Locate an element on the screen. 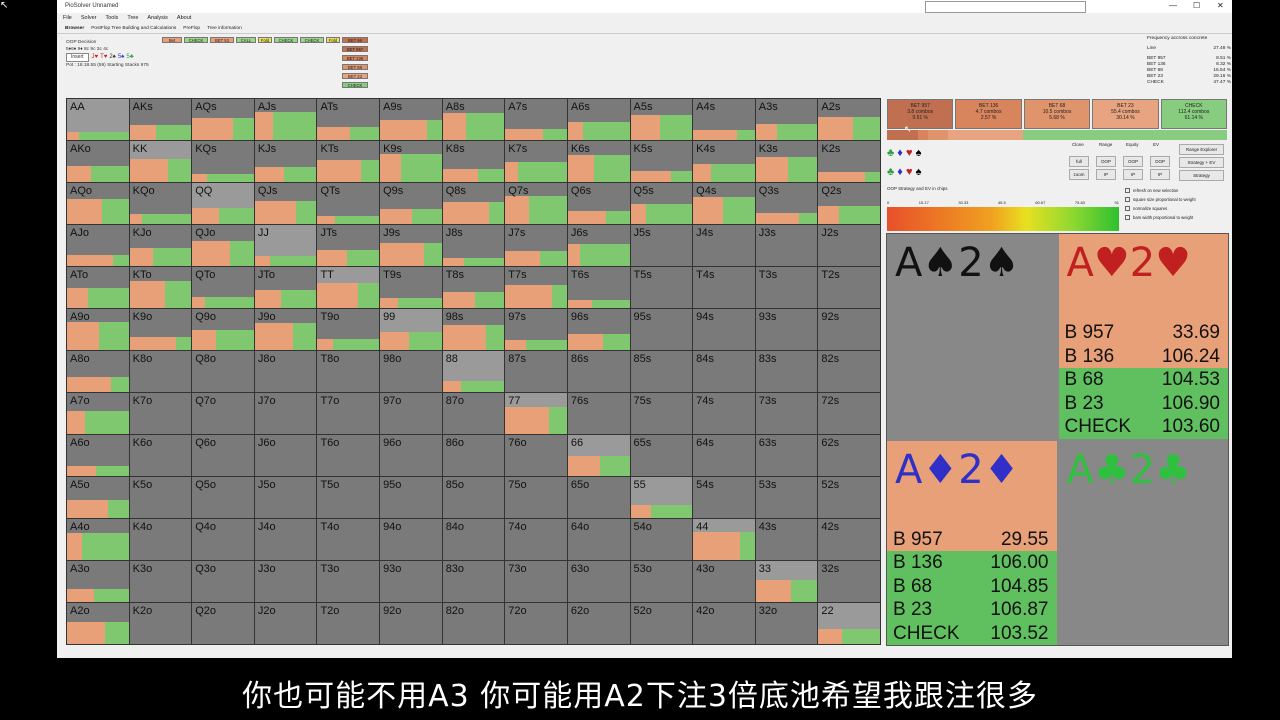  range-explorer-button: Range Explorer is located at coordinates (1201, 149).